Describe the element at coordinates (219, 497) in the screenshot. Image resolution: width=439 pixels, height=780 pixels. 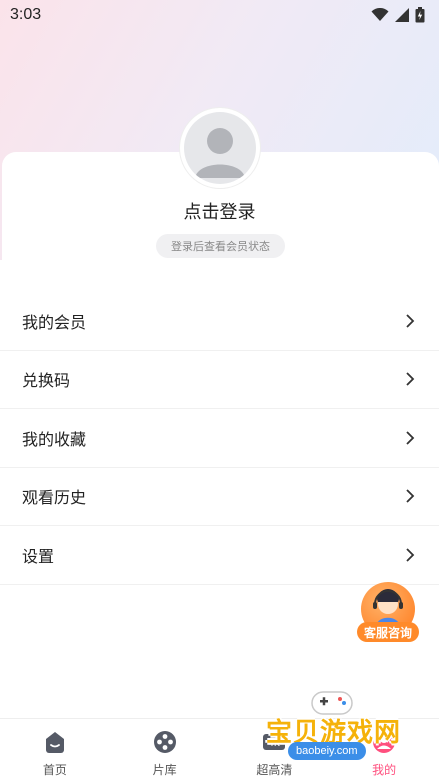
I see `menu-item-history: 观看历史` at that location.